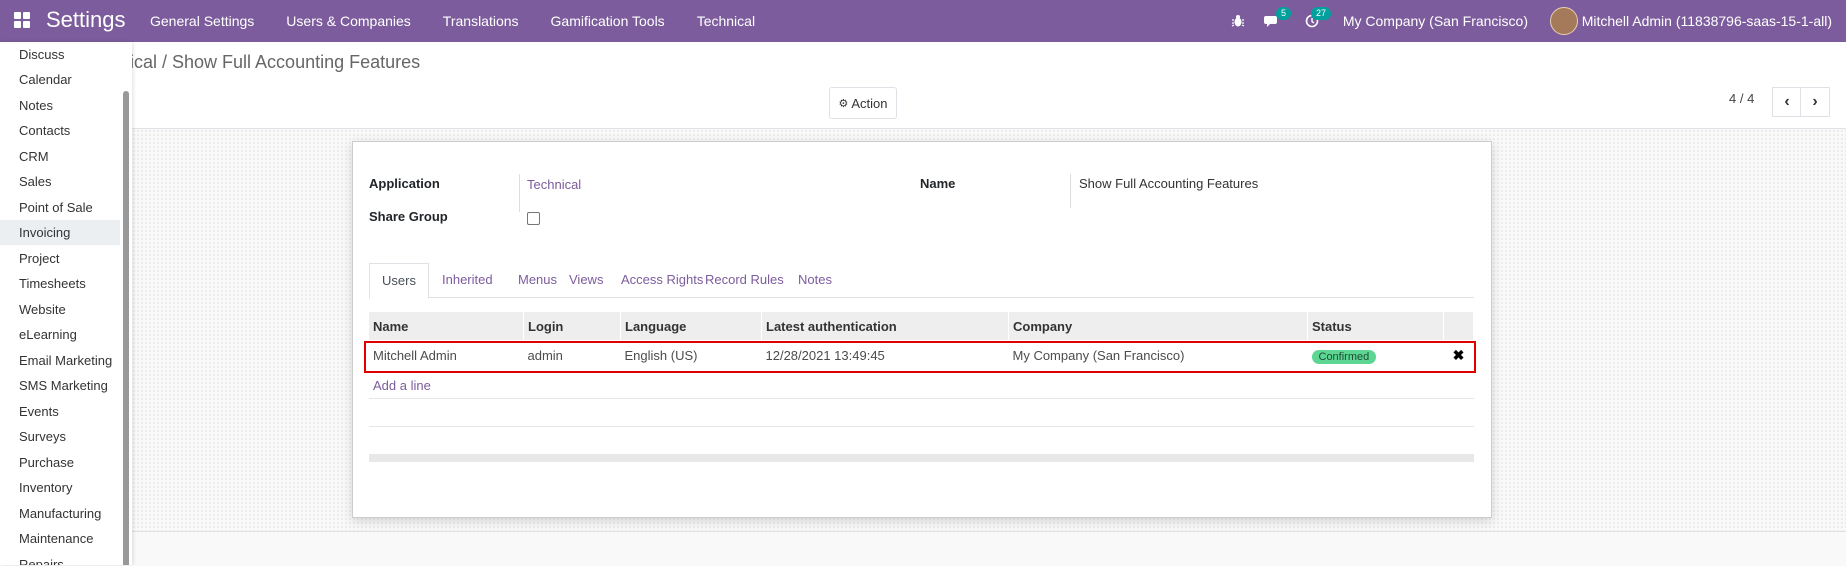 The height and width of the screenshot is (566, 1846). What do you see at coordinates (1320, 13) in the screenshot?
I see `activities-count-badge: 27` at bounding box center [1320, 13].